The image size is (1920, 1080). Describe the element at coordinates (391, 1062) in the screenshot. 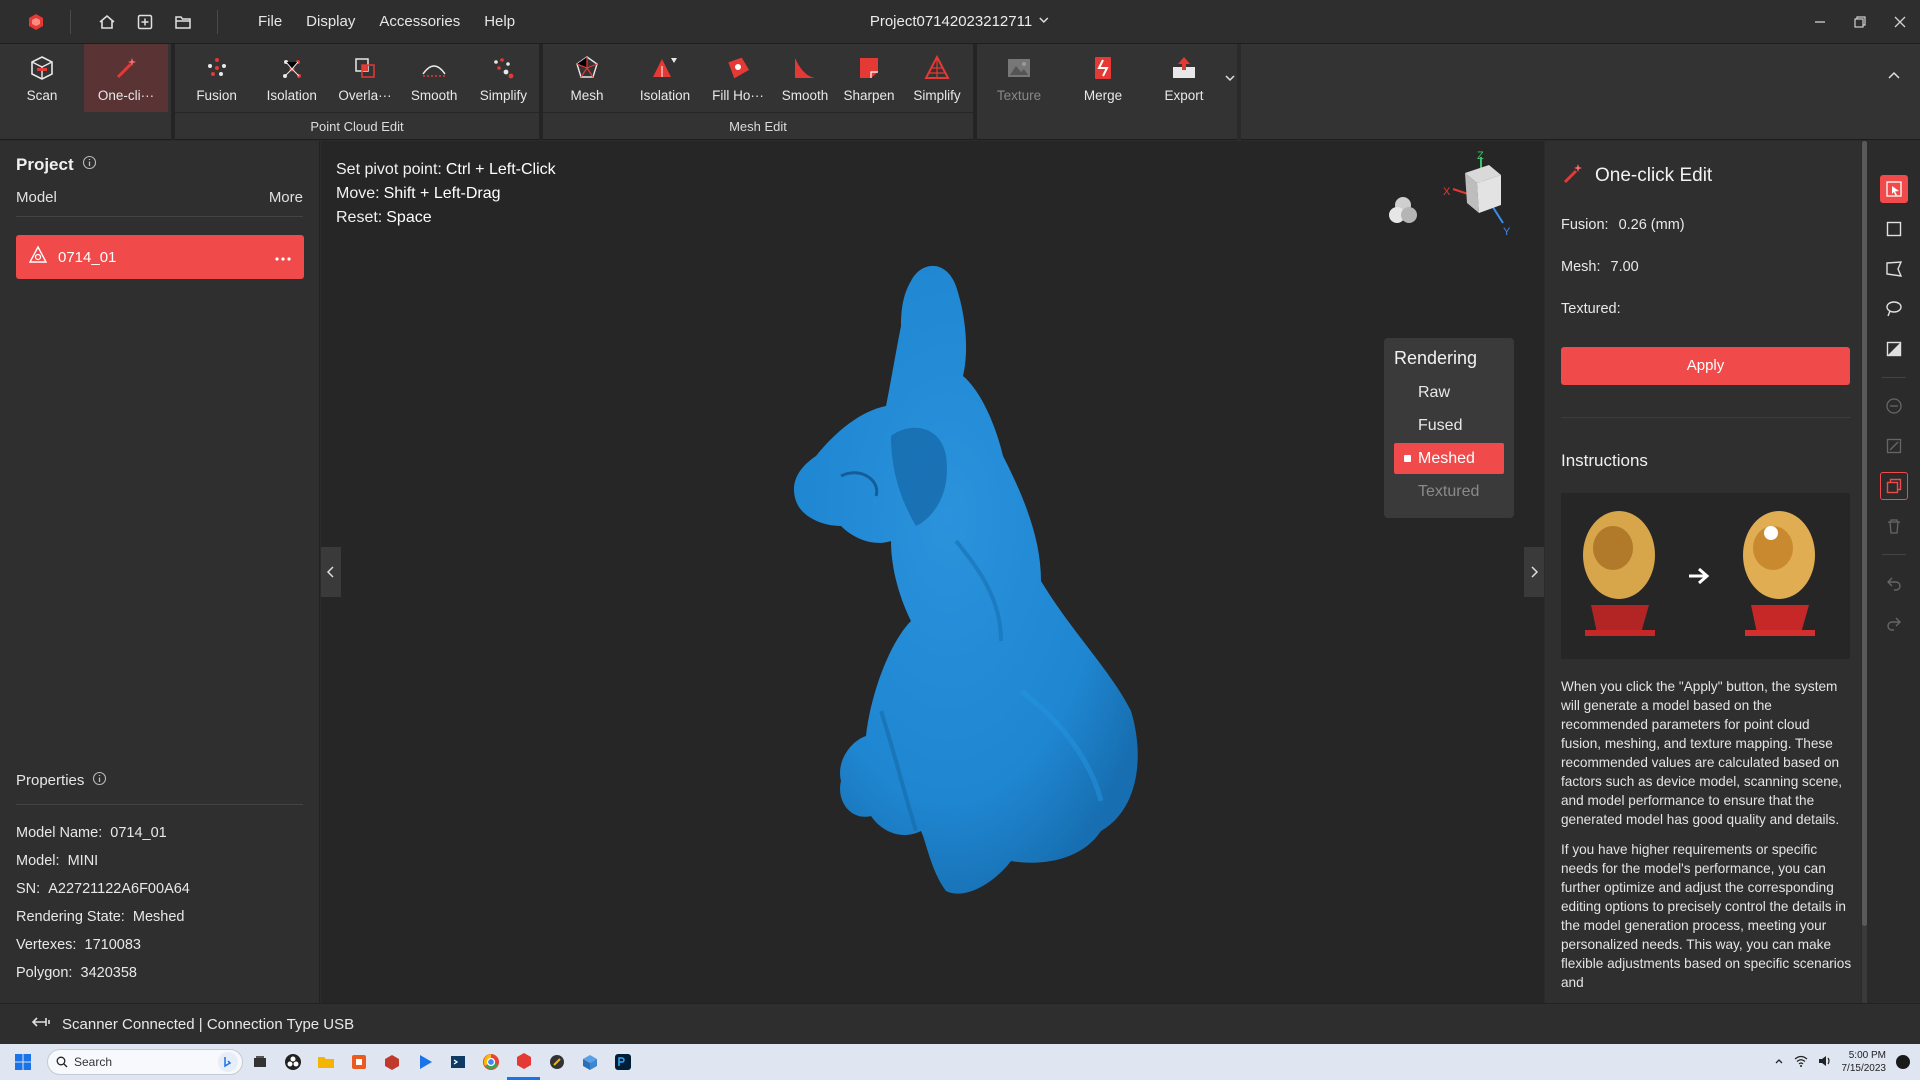

I see `taskbar-app-3d` at that location.